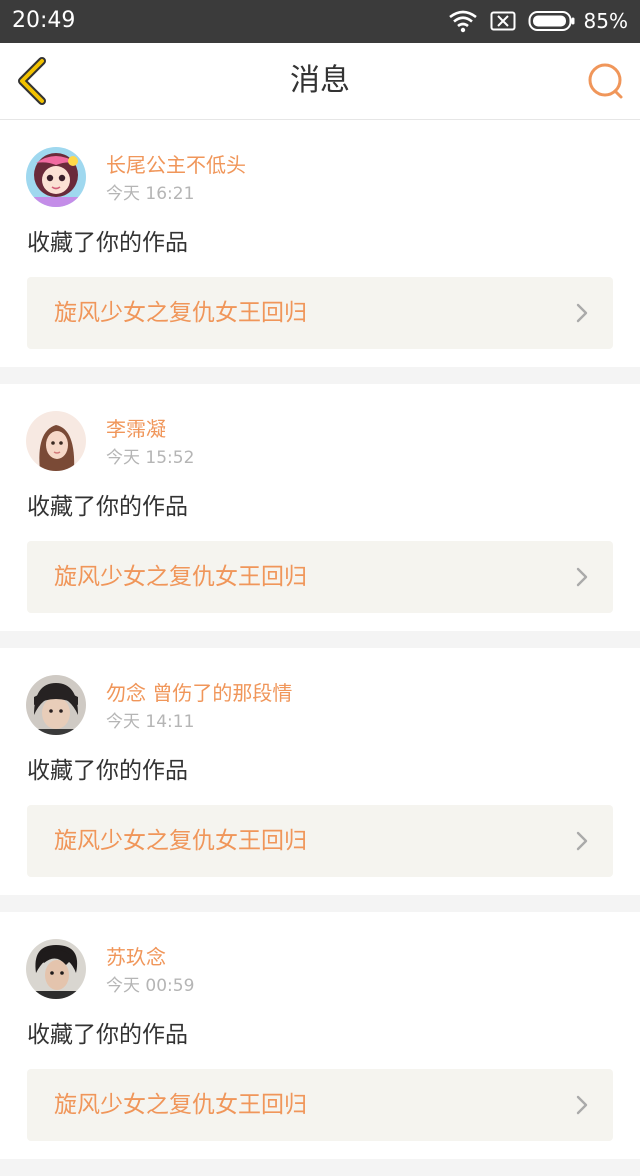 This screenshot has height=1176, width=640. What do you see at coordinates (606, 81) in the screenshot?
I see `search-icon` at bounding box center [606, 81].